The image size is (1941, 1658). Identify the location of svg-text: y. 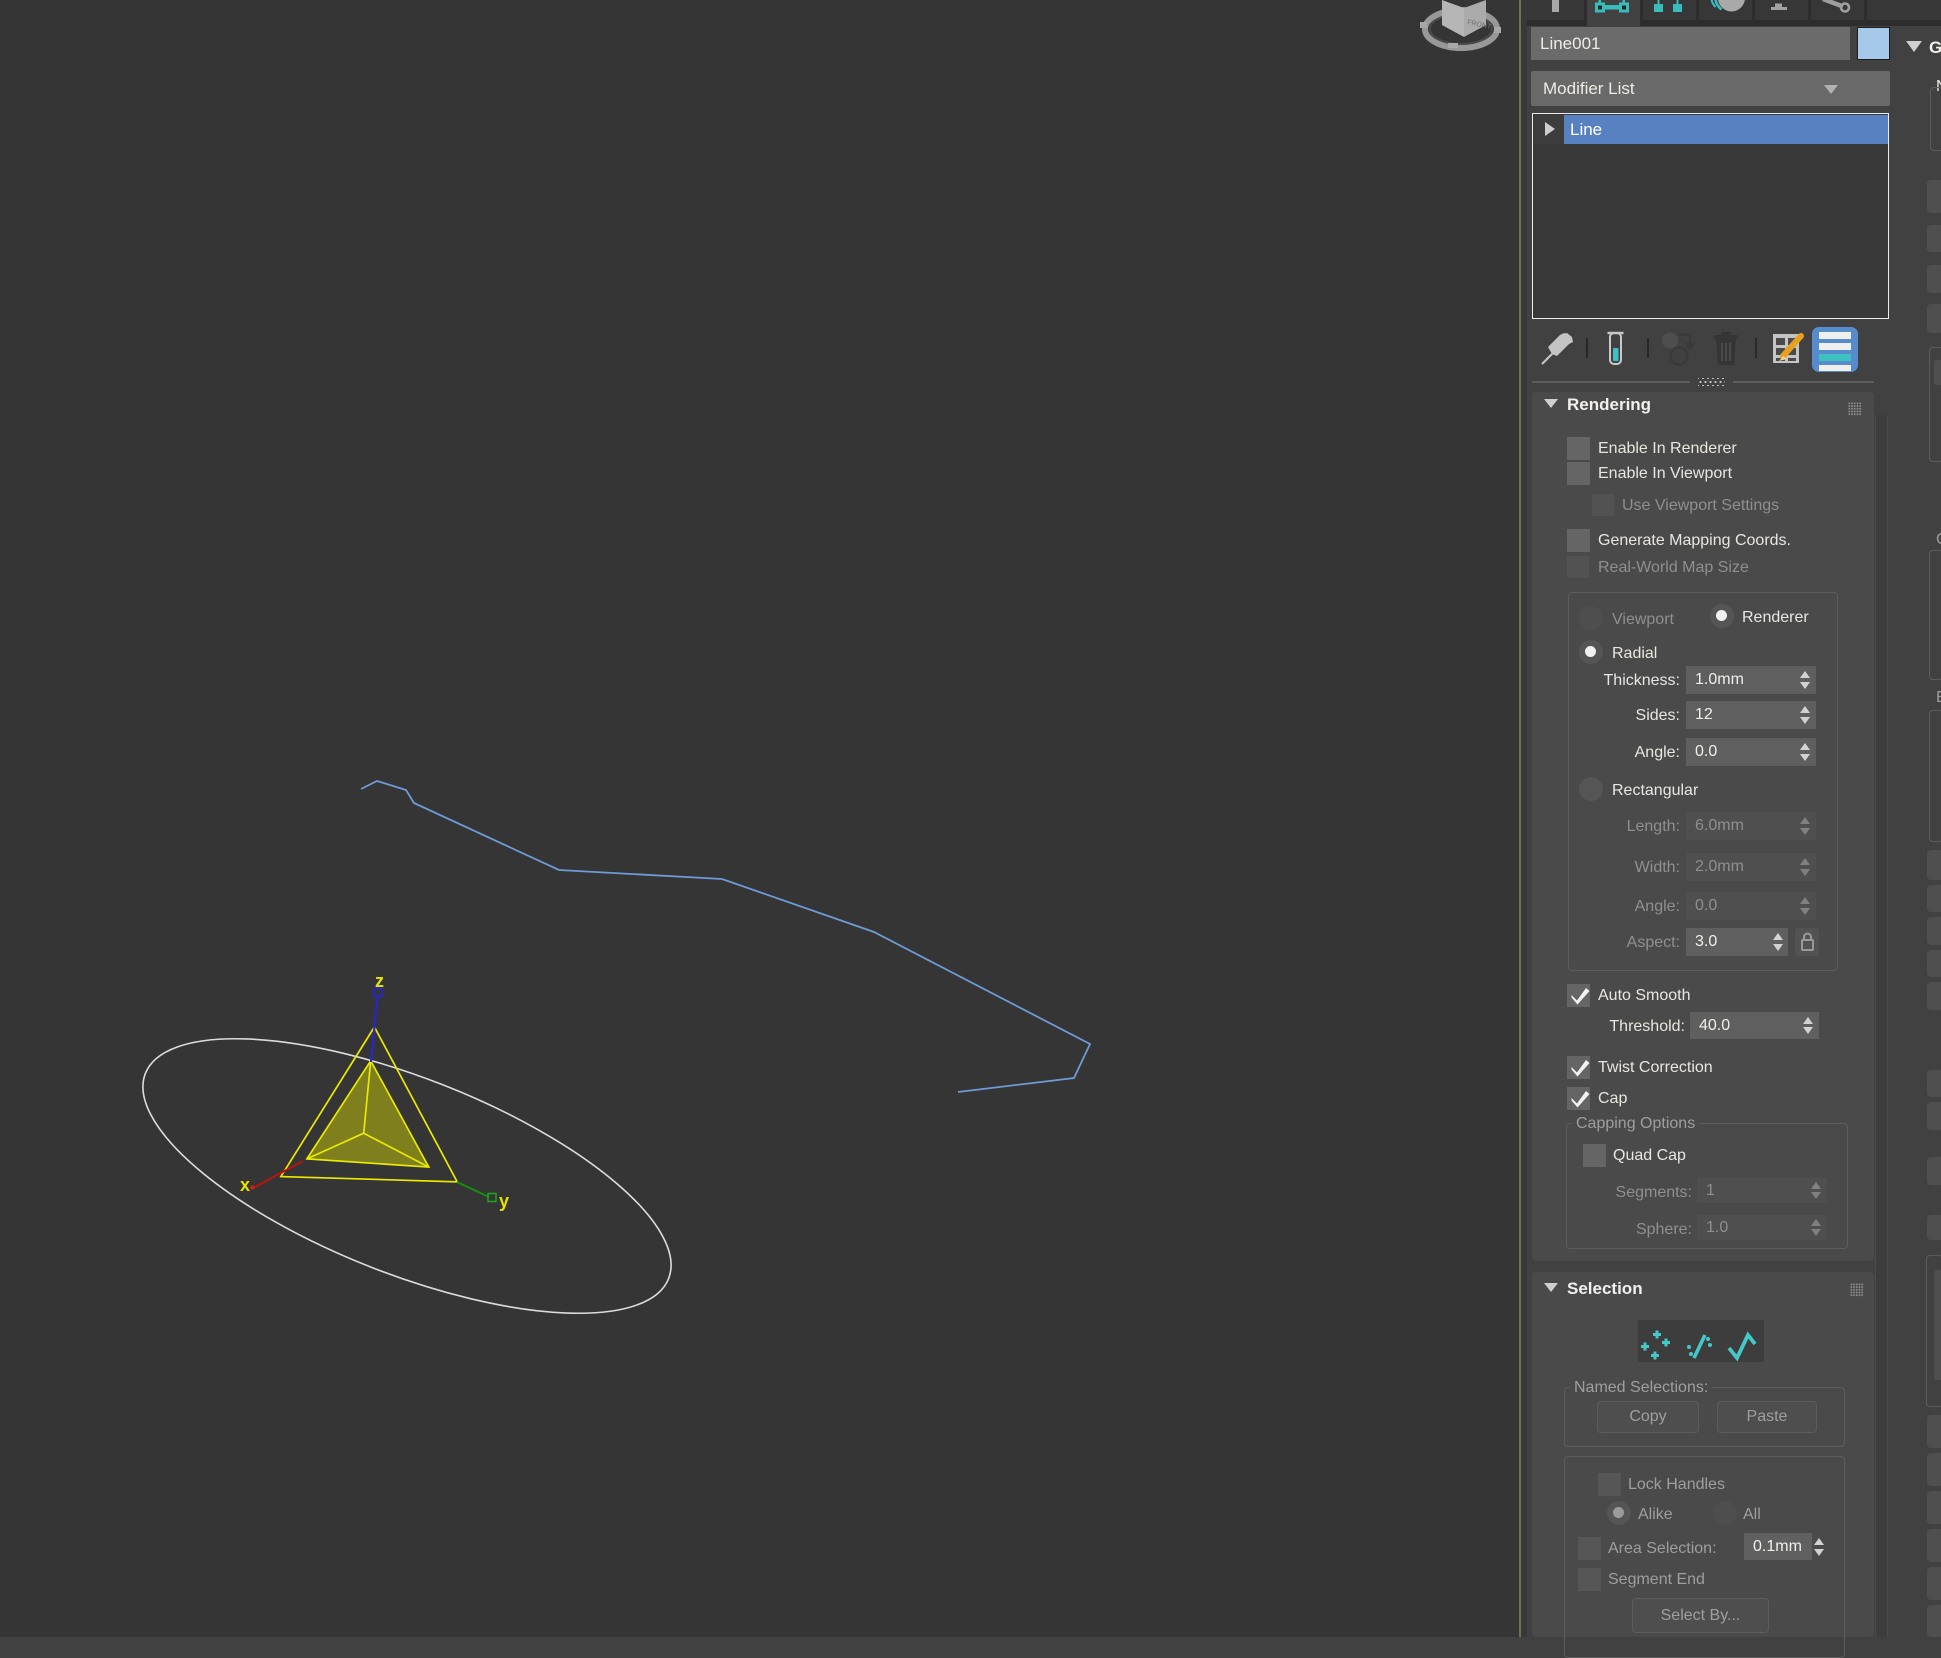
(504, 1201).